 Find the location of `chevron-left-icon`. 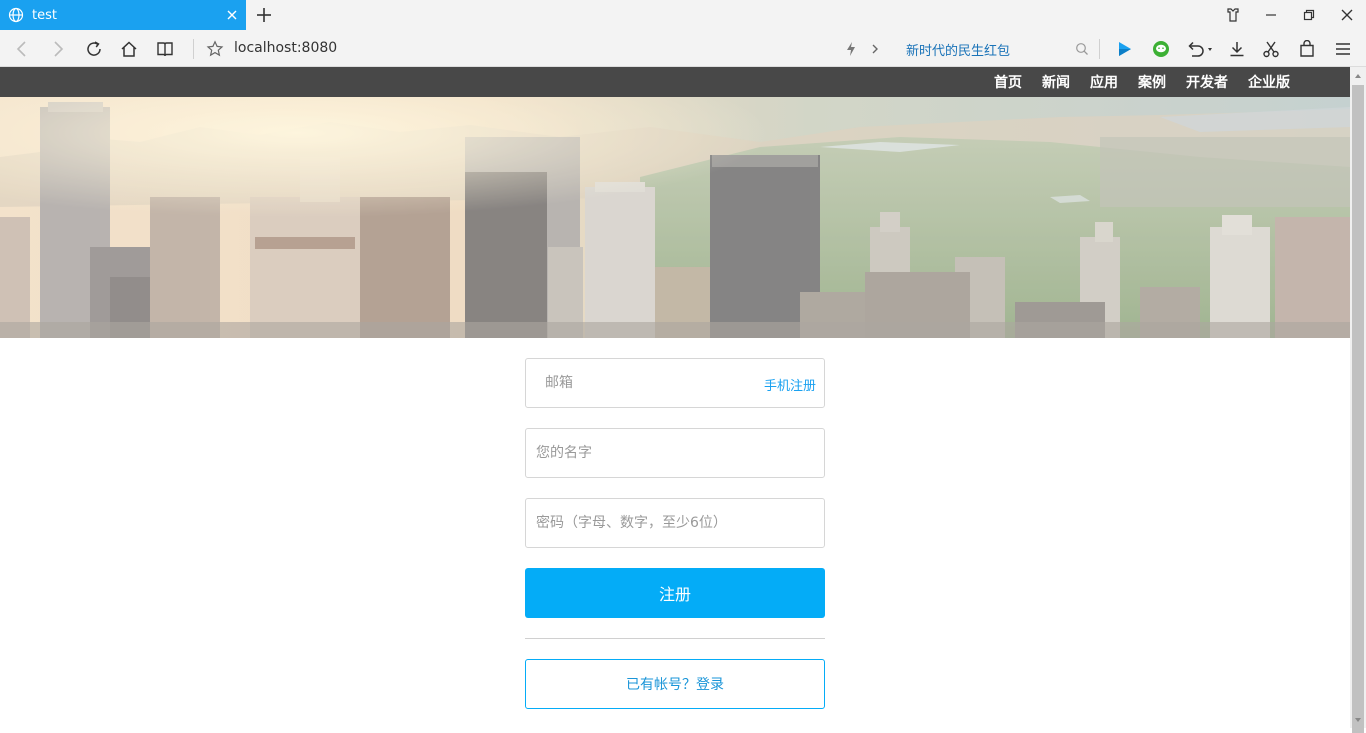

chevron-left-icon is located at coordinates (21, 49).